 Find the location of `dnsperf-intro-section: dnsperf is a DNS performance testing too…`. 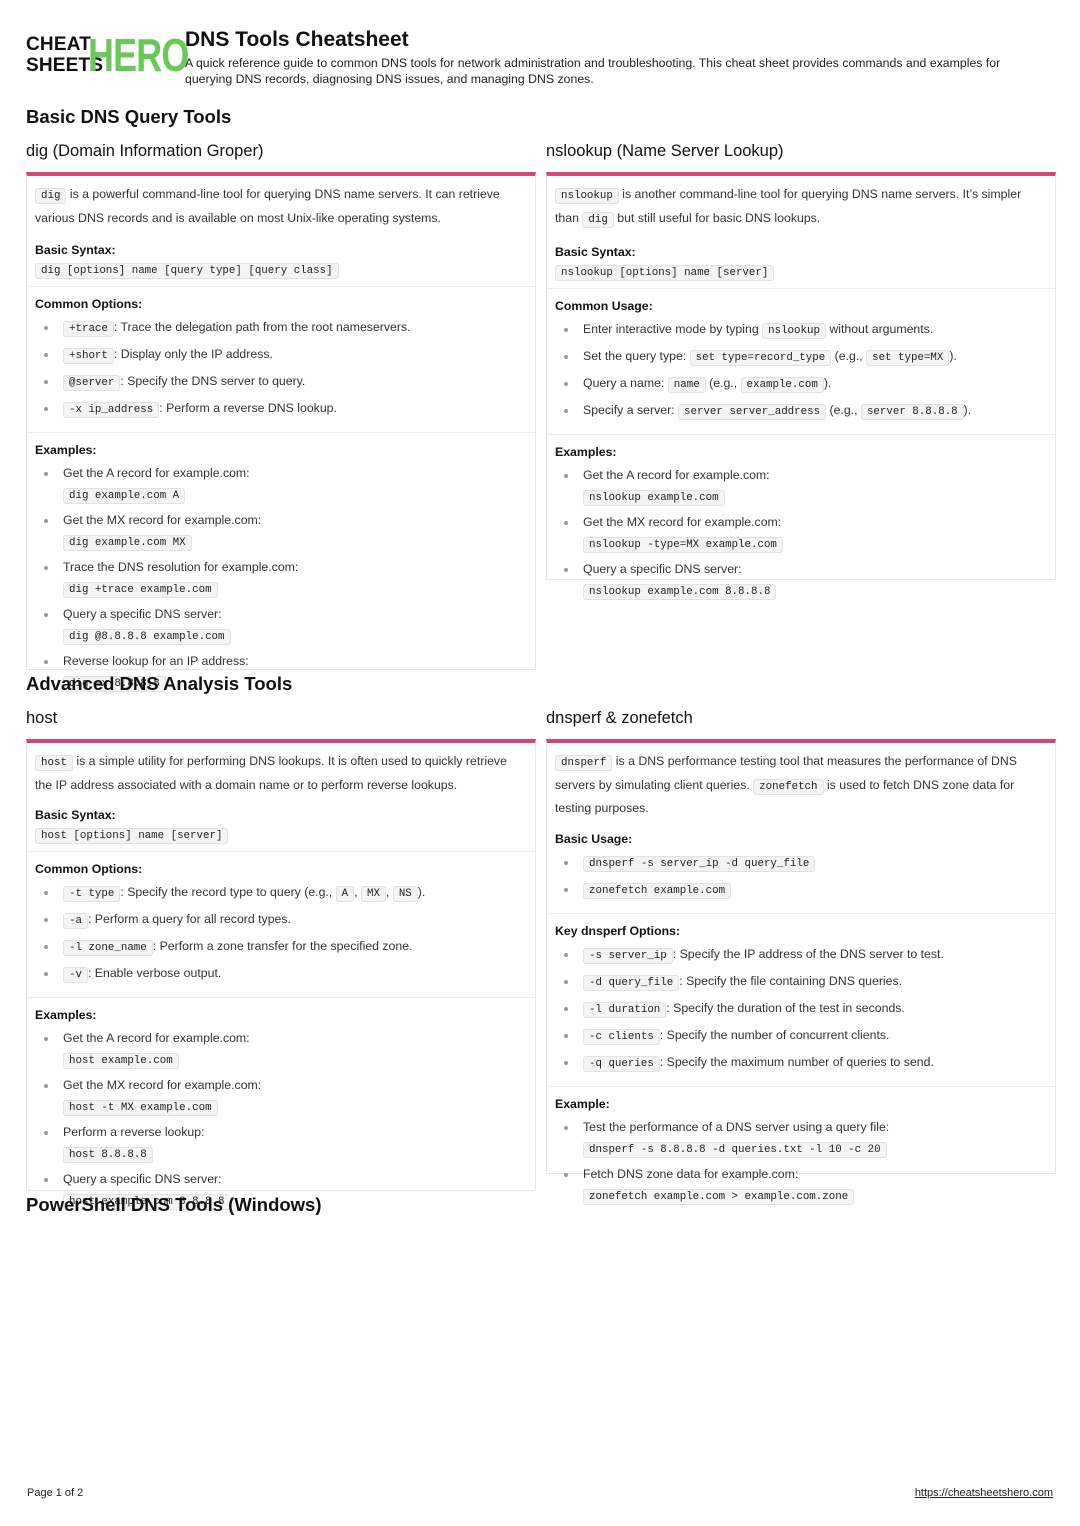

dnsperf-intro-section: dnsperf is a DNS performance testing too… is located at coordinates (801, 828).